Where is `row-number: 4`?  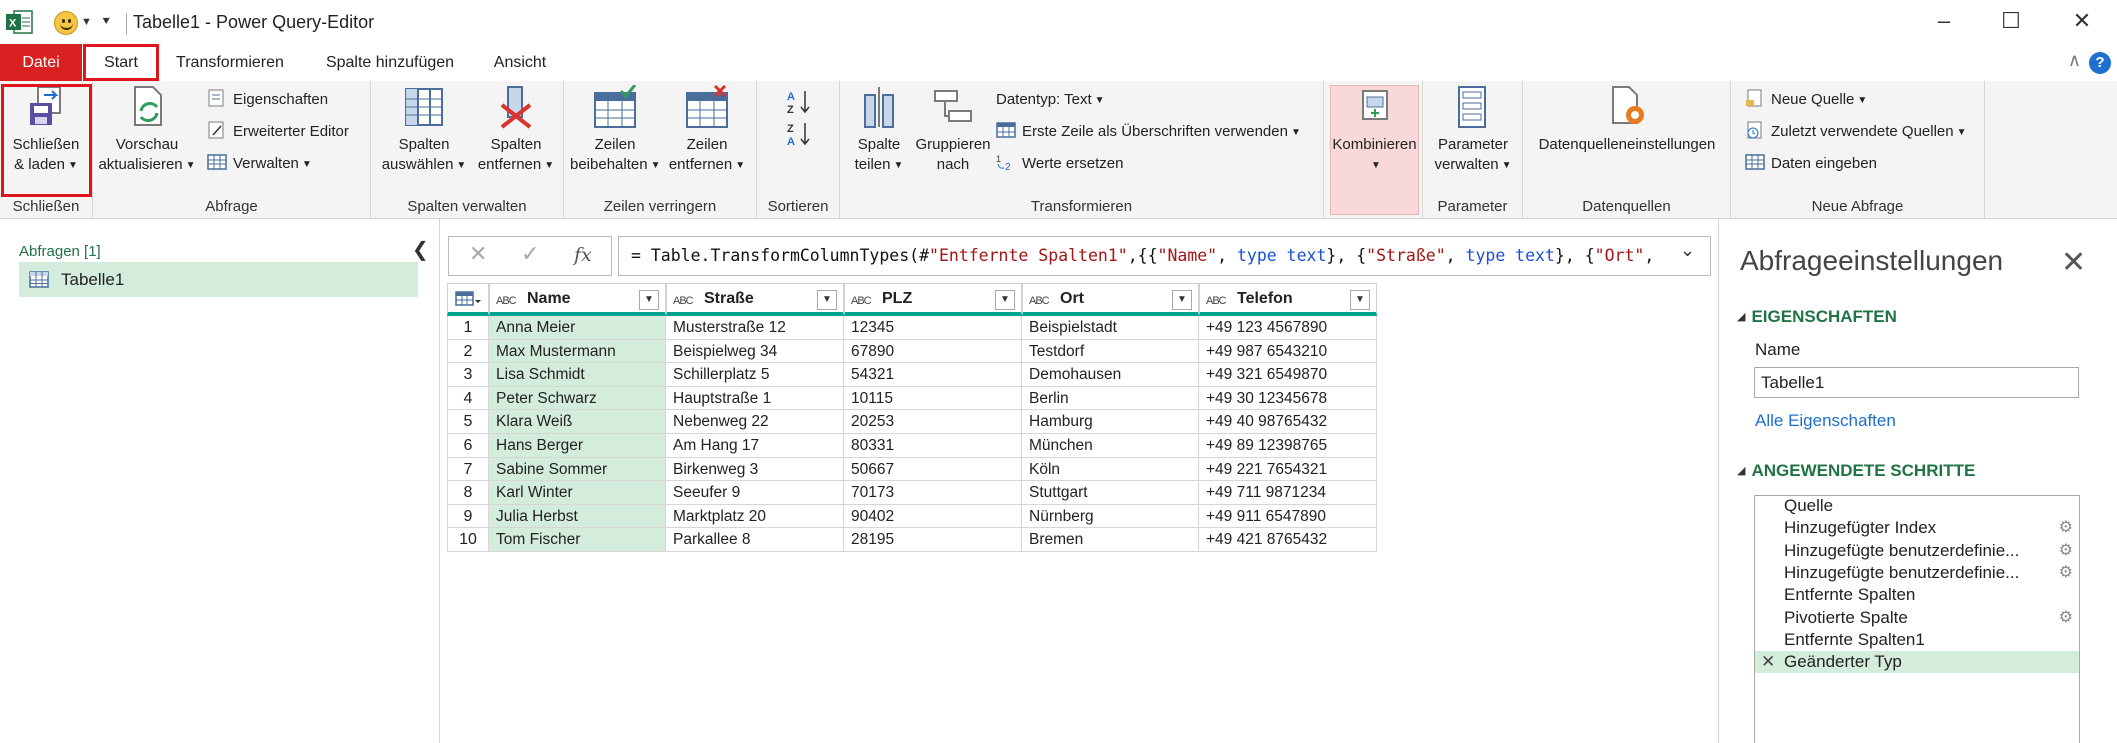 row-number: 4 is located at coordinates (468, 398).